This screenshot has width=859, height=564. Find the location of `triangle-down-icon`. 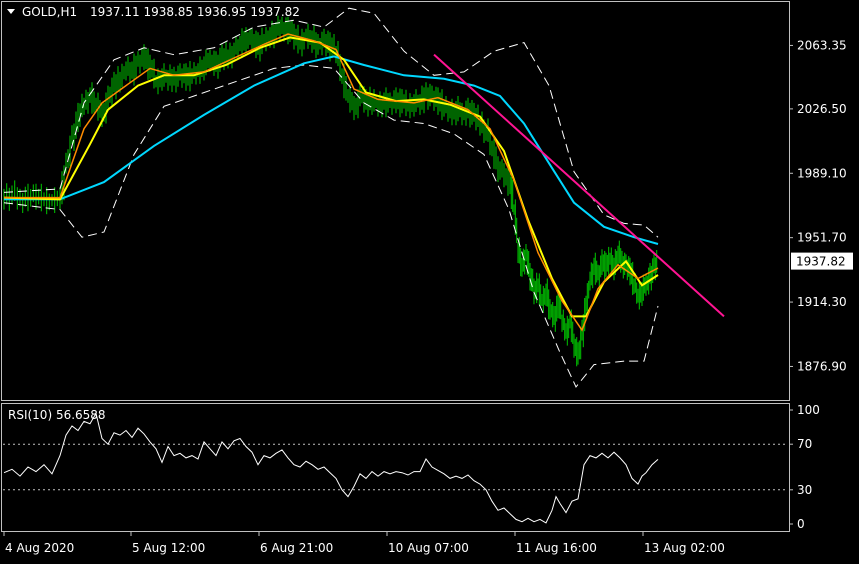

triangle-down-icon is located at coordinates (11, 11).